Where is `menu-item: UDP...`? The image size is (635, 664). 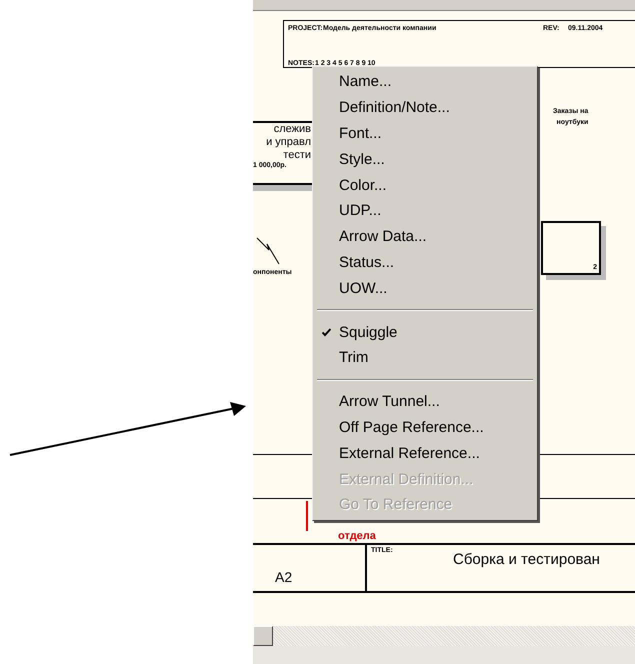
menu-item: UDP... is located at coordinates (425, 211).